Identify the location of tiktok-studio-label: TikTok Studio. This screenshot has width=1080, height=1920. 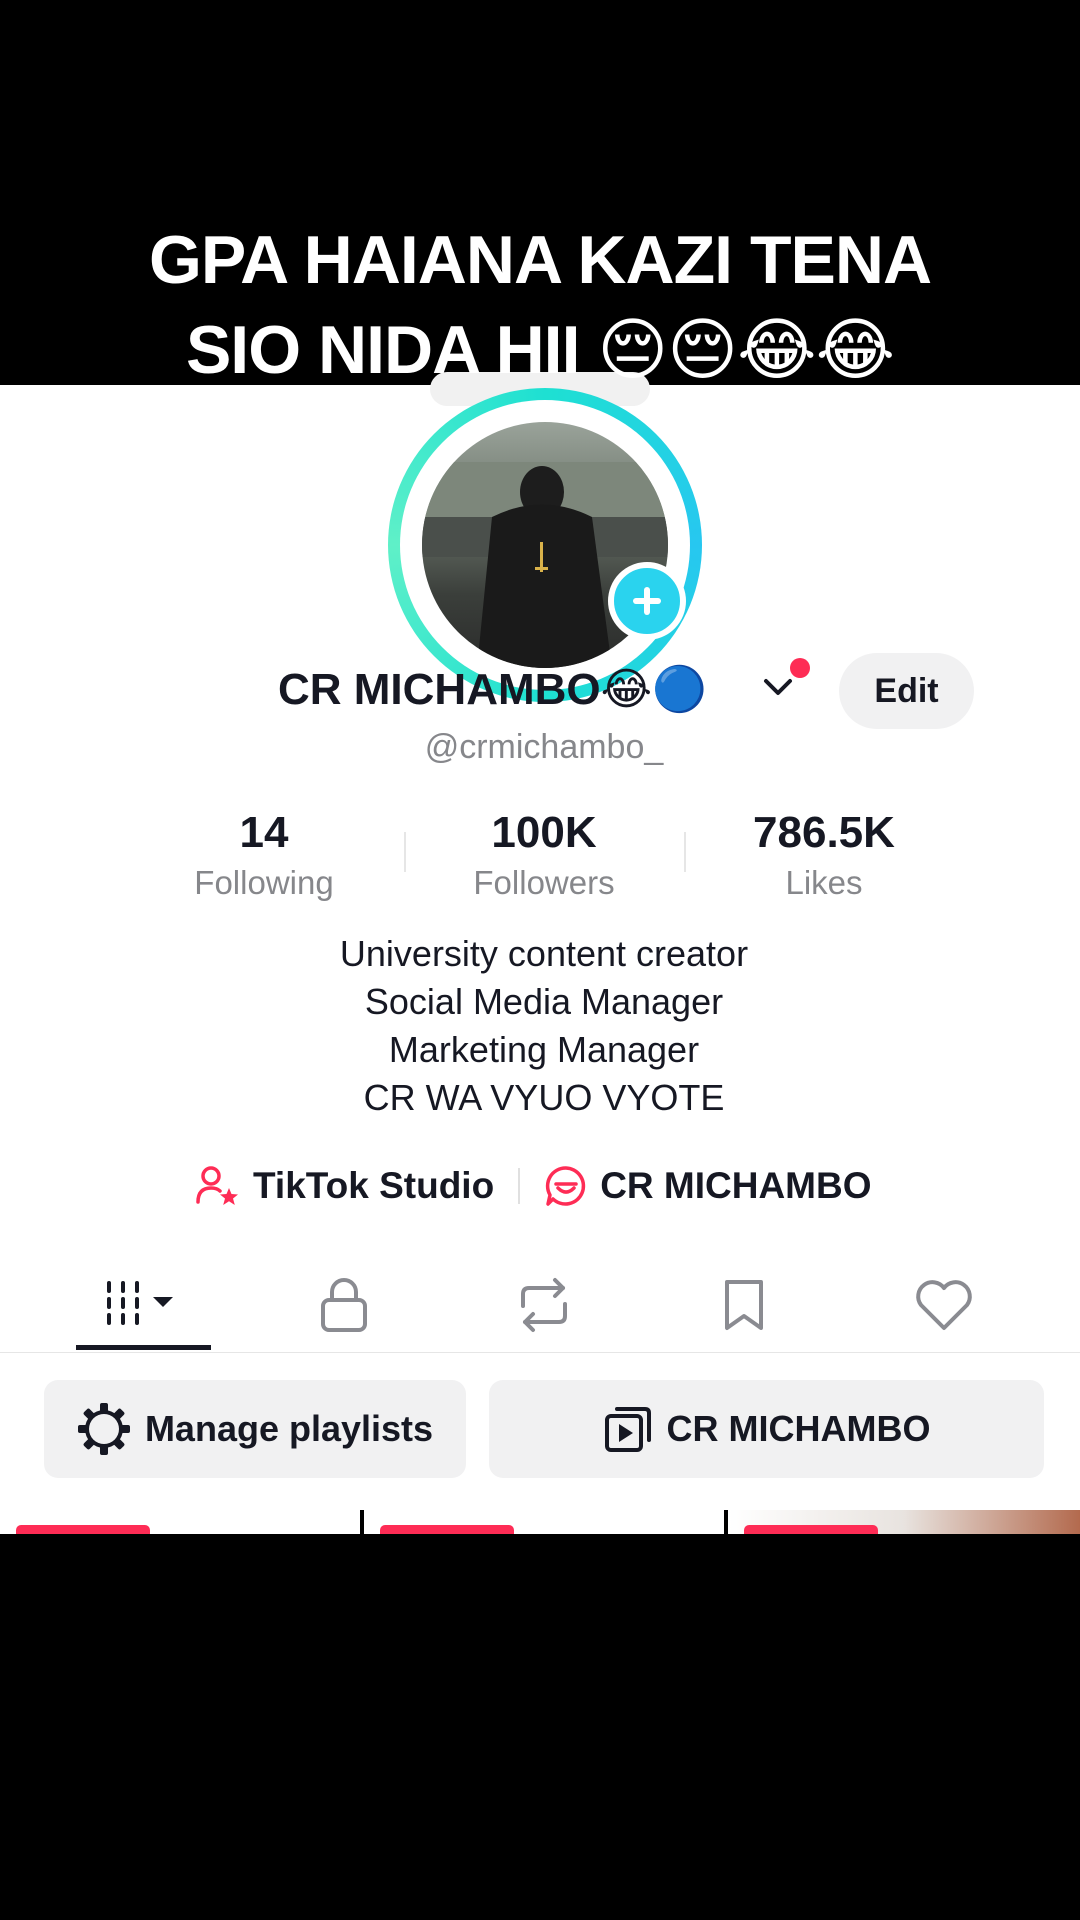
(374, 1185).